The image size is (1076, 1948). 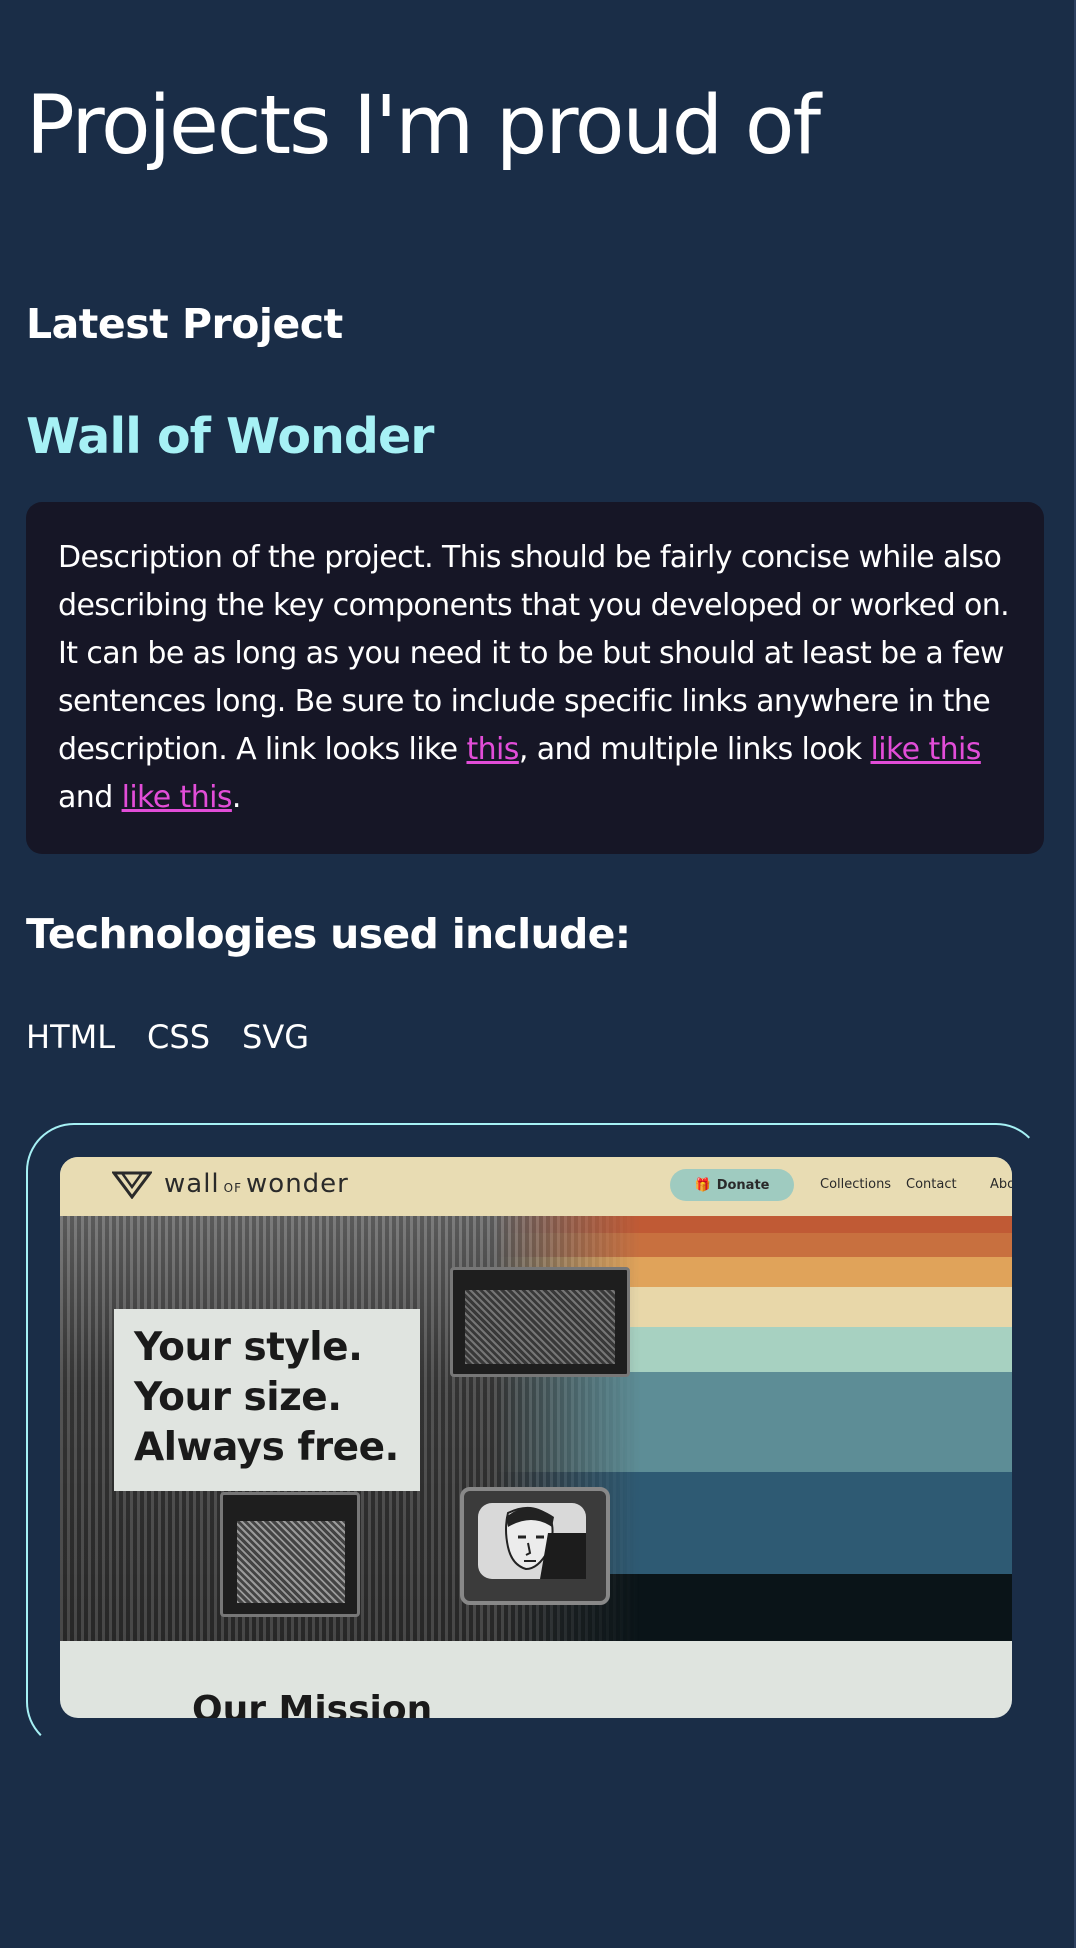 What do you see at coordinates (266, 1447) in the screenshot?
I see `tagline-line: Always free.` at bounding box center [266, 1447].